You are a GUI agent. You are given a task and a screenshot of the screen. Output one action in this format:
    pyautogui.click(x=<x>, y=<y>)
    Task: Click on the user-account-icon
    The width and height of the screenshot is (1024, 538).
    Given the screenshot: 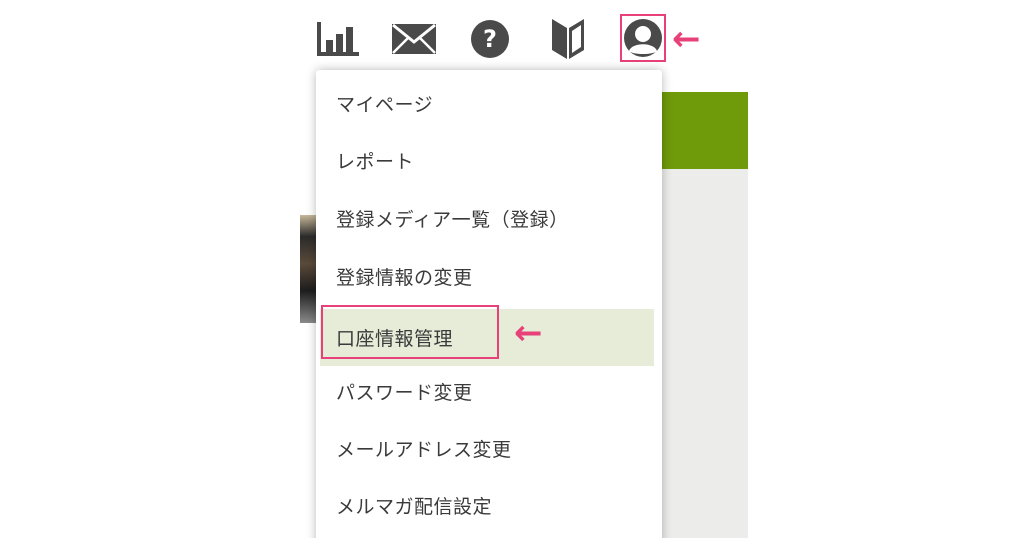 What is the action you would take?
    pyautogui.click(x=643, y=38)
    